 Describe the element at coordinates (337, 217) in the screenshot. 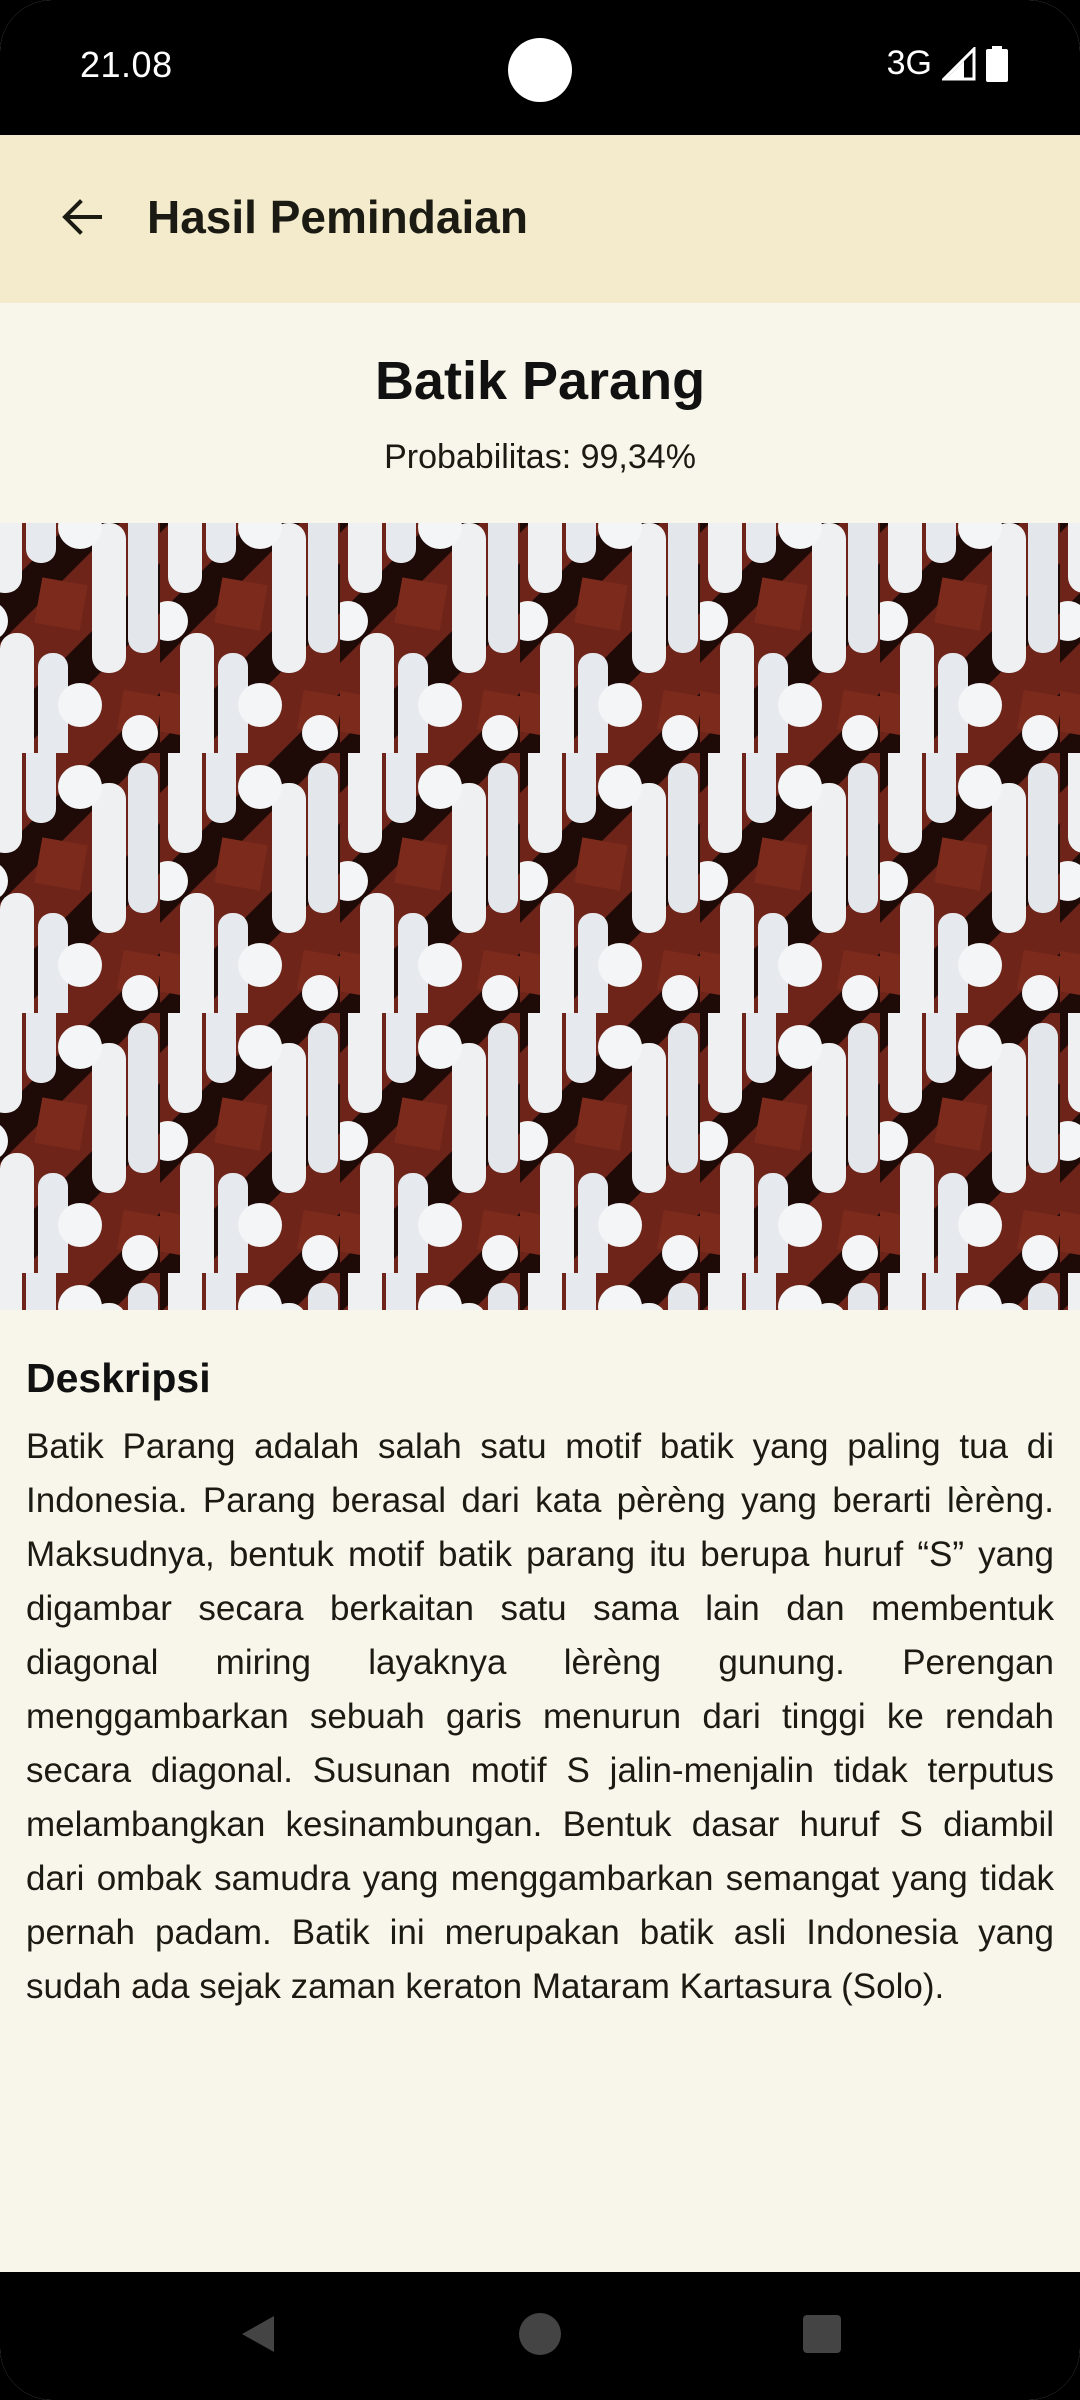

I see `page-title: Hasil Pemindaian` at that location.